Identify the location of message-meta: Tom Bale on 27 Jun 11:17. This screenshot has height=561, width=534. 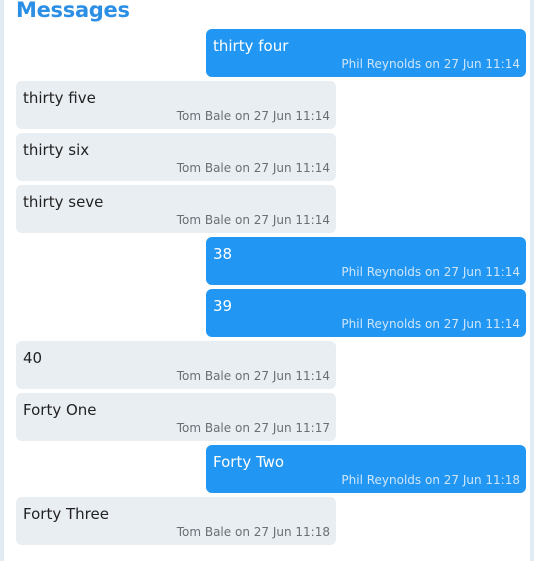
(253, 428).